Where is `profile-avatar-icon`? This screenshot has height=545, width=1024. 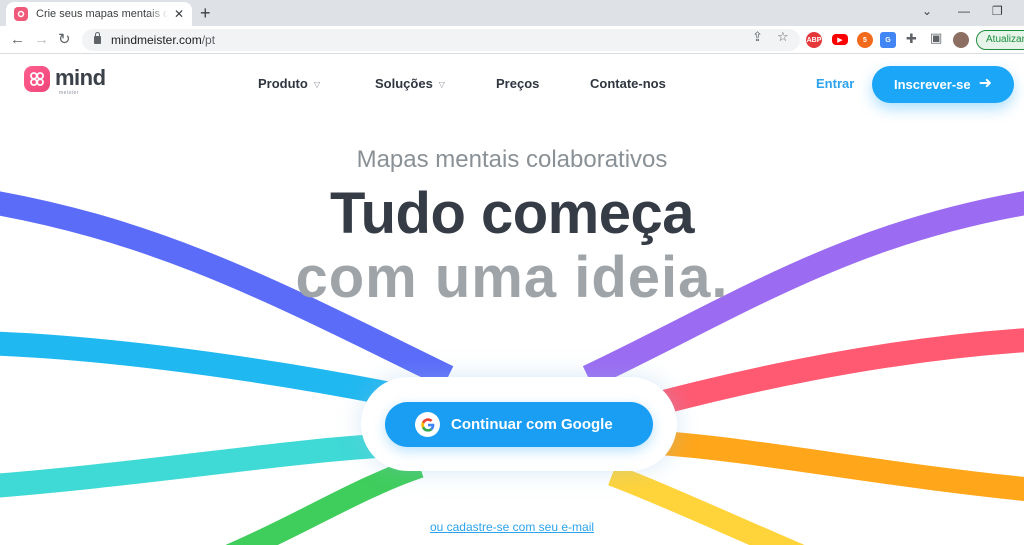 profile-avatar-icon is located at coordinates (961, 40).